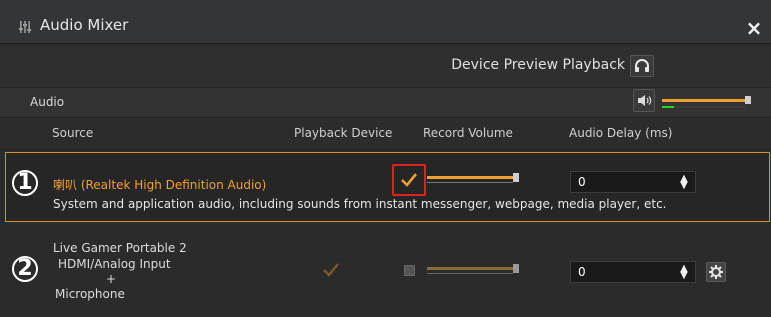  I want to click on gear-icon, so click(716, 272).